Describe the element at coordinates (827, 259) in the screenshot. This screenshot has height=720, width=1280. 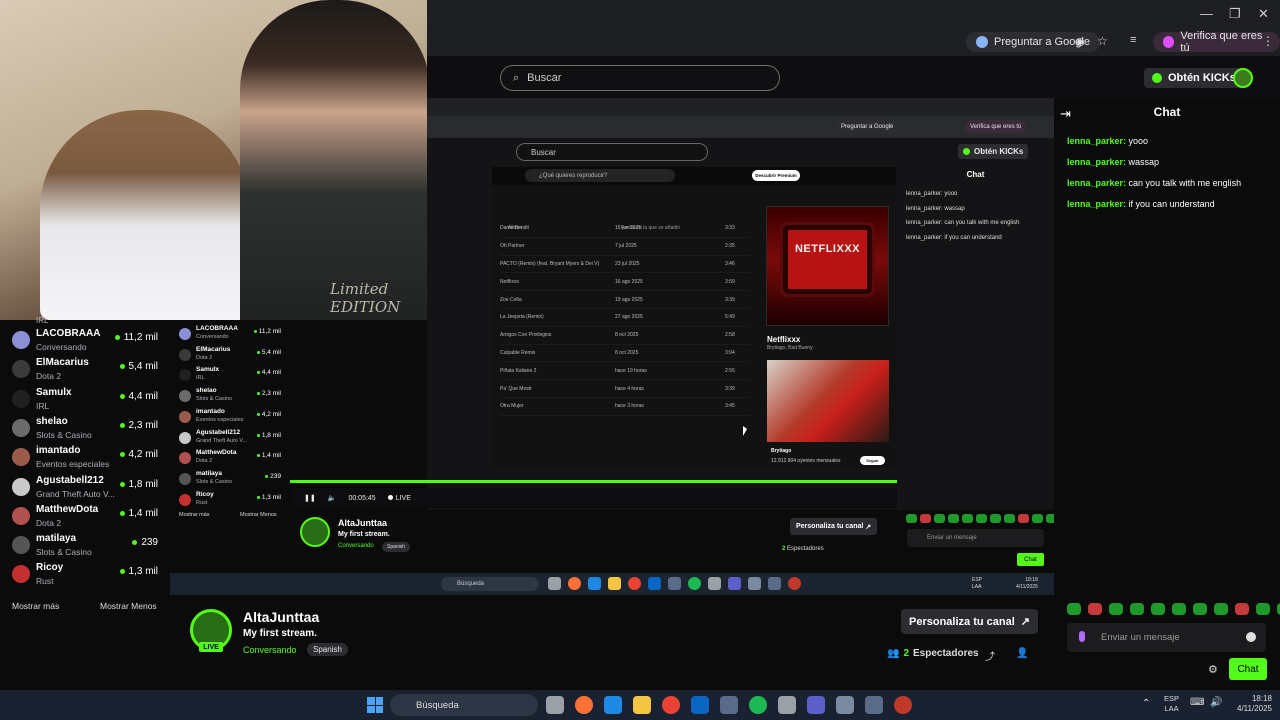
I see `tv-icon` at that location.